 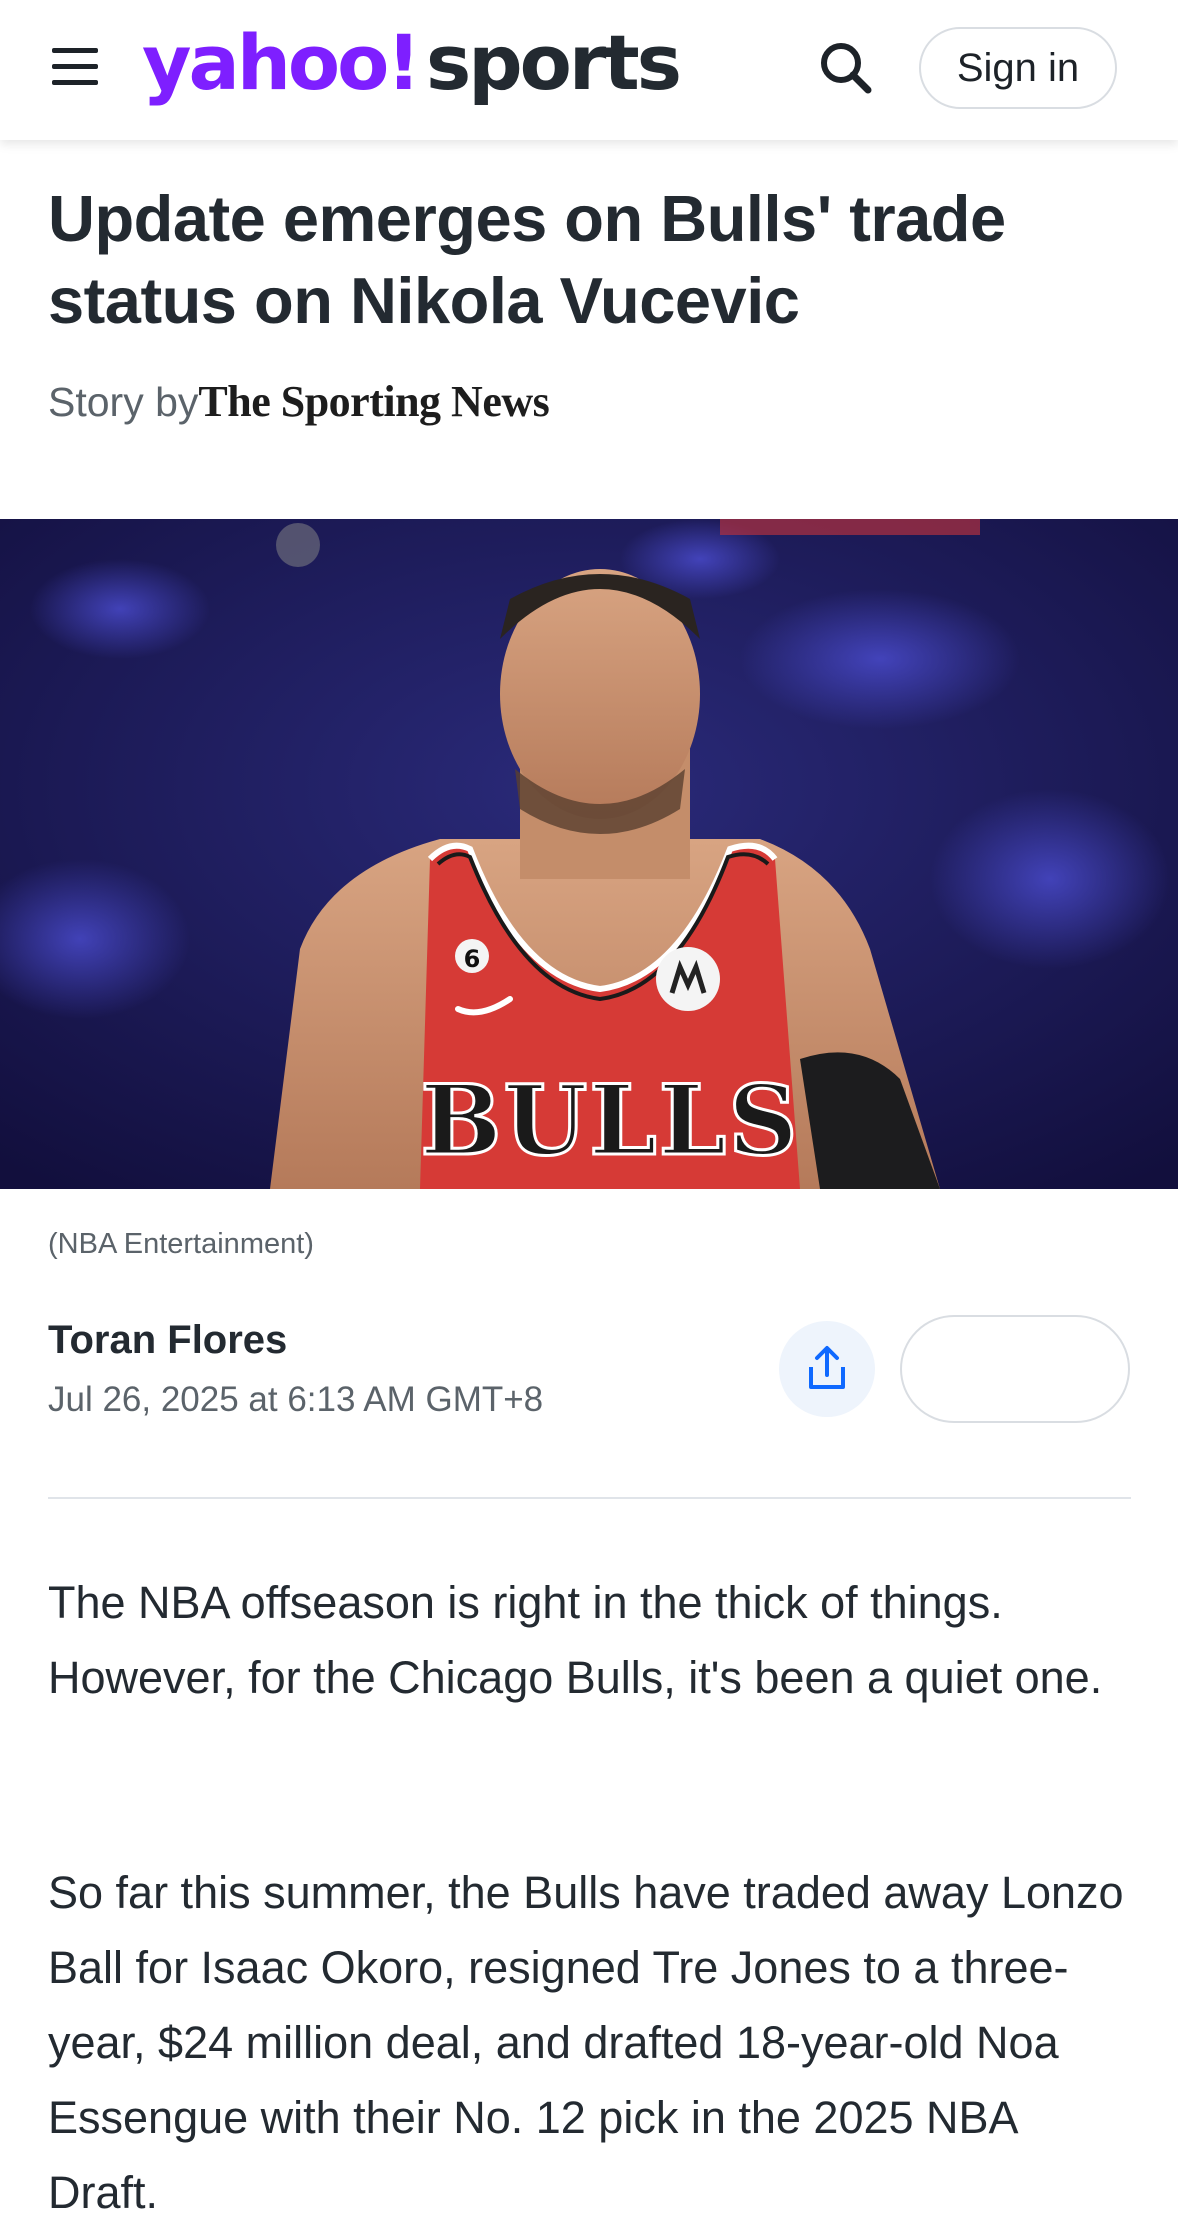 I want to click on top-header: yahoo! sports Sign in, so click(x=589, y=70).